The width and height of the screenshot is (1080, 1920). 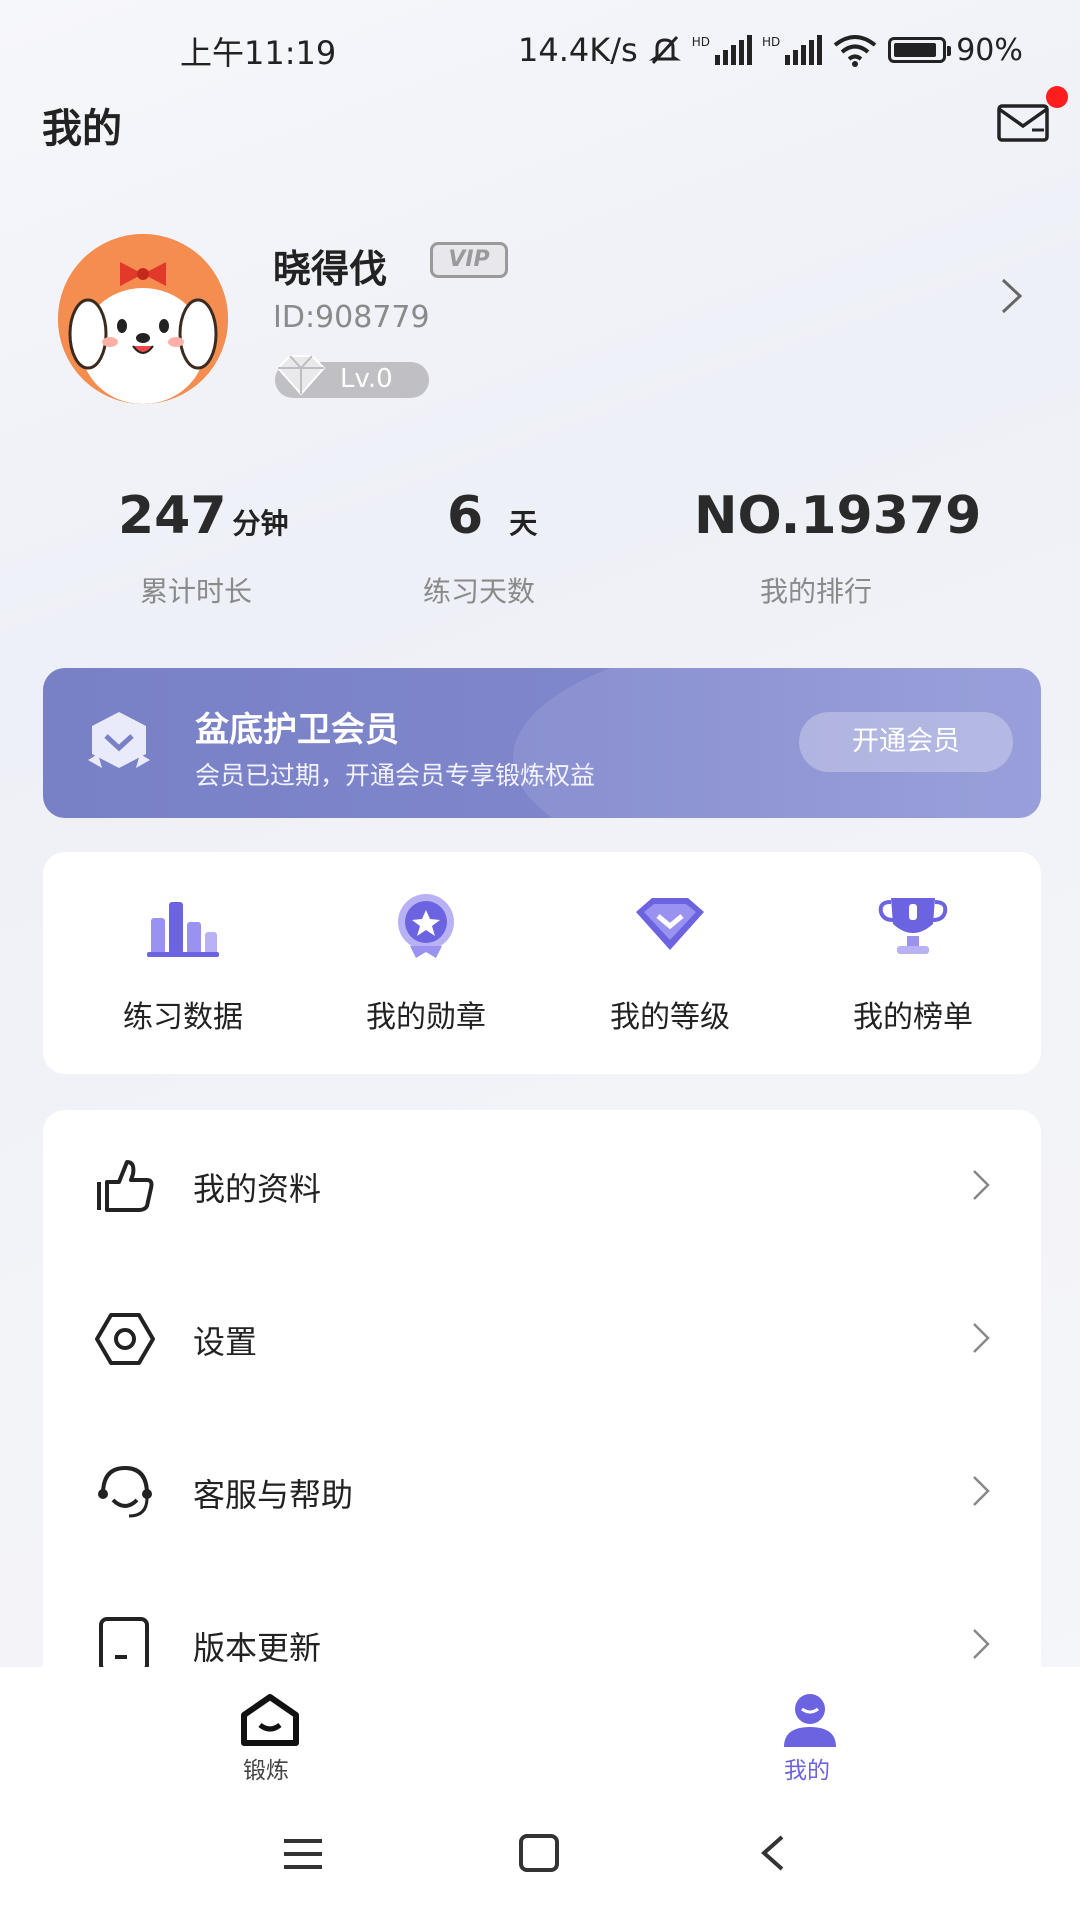 What do you see at coordinates (351, 317) in the screenshot?
I see `user-id: ID:908779` at bounding box center [351, 317].